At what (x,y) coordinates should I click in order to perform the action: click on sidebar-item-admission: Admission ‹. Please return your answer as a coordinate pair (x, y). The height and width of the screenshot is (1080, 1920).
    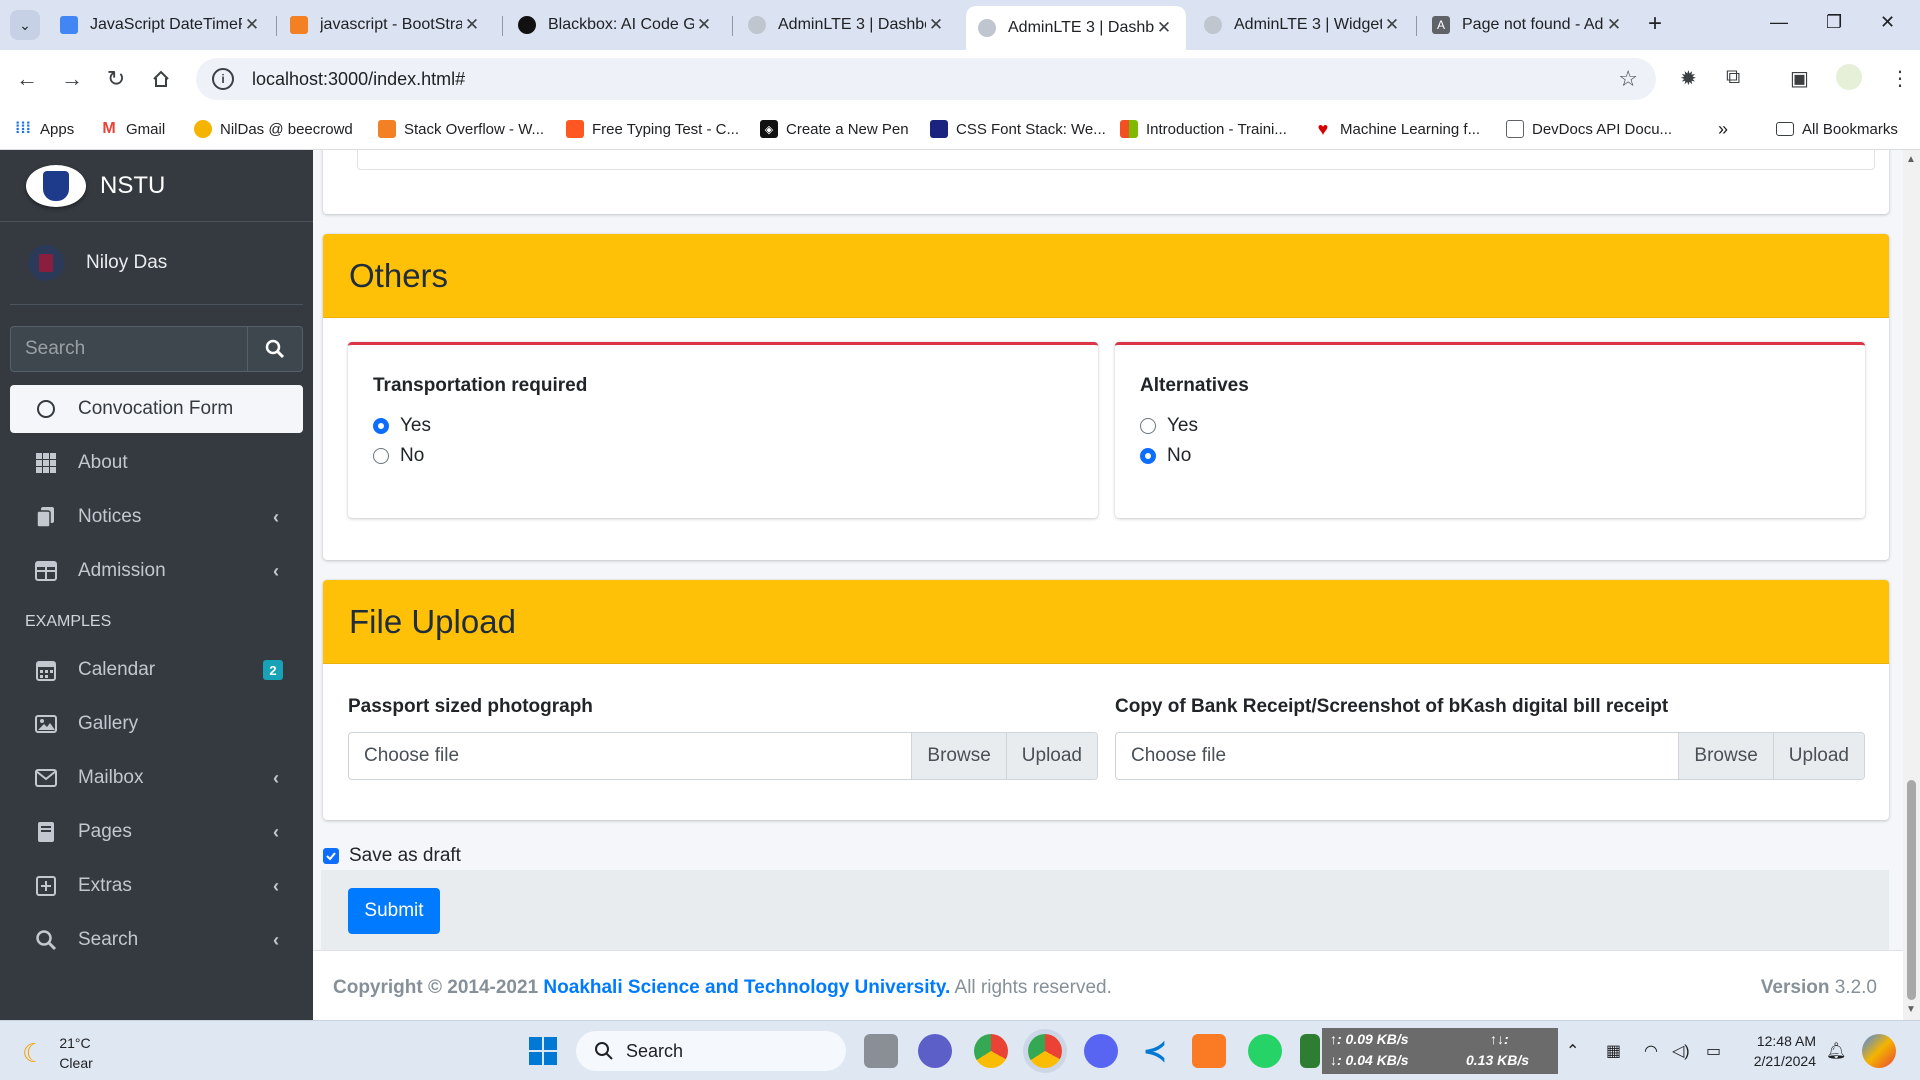
    Looking at the image, I should click on (156, 571).